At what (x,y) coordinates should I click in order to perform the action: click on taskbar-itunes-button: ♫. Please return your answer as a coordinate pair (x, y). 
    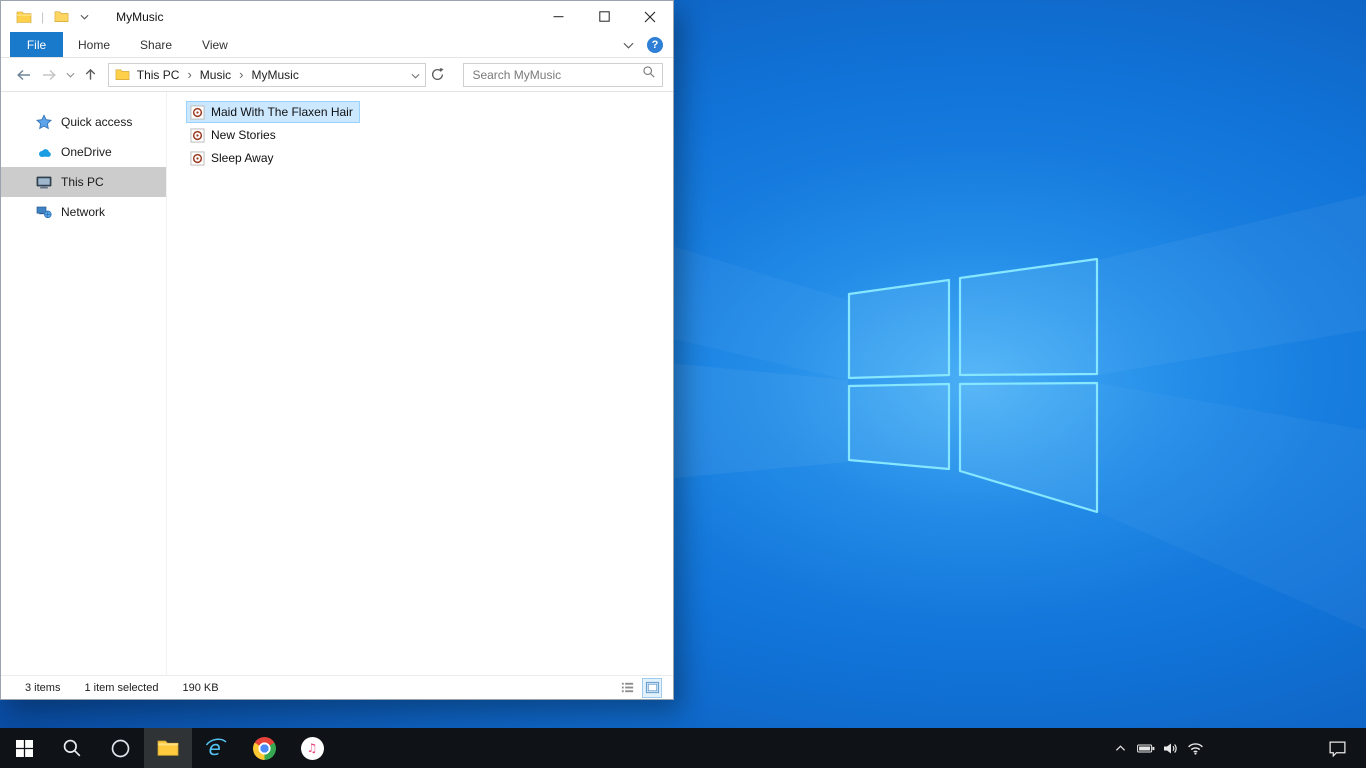
    Looking at the image, I should click on (312, 748).